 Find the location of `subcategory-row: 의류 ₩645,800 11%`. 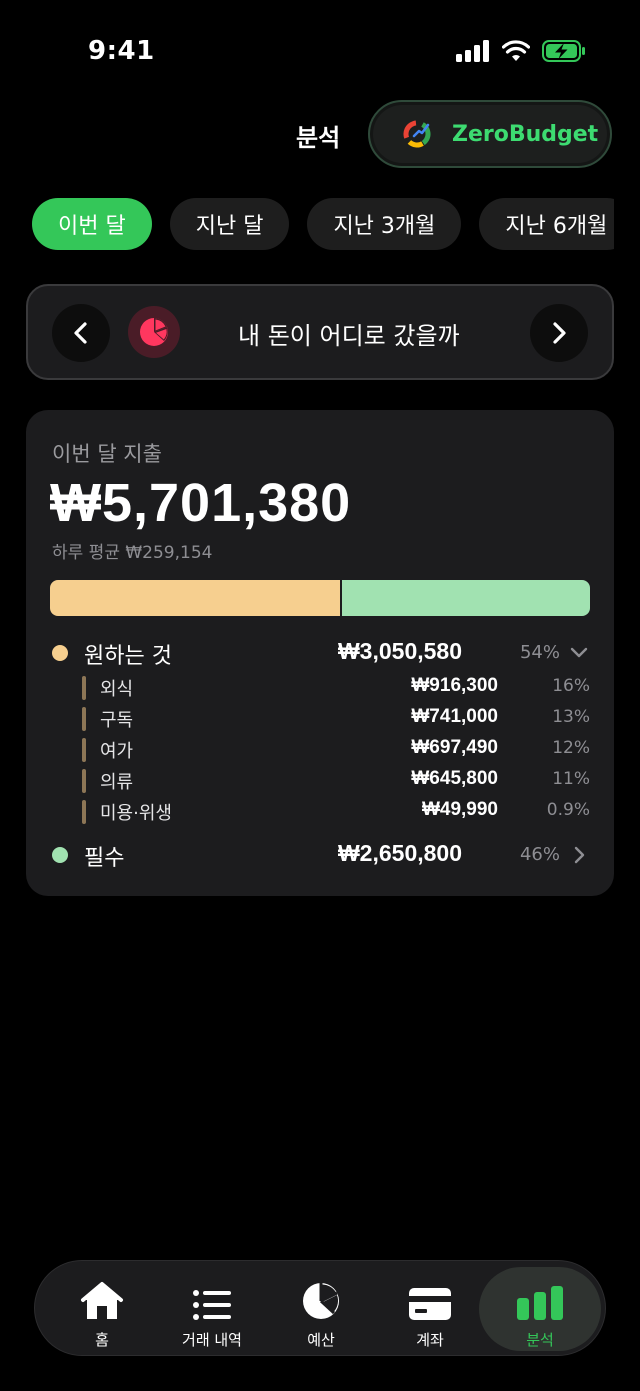

subcategory-row: 의류 ₩645,800 11% is located at coordinates (336, 781).